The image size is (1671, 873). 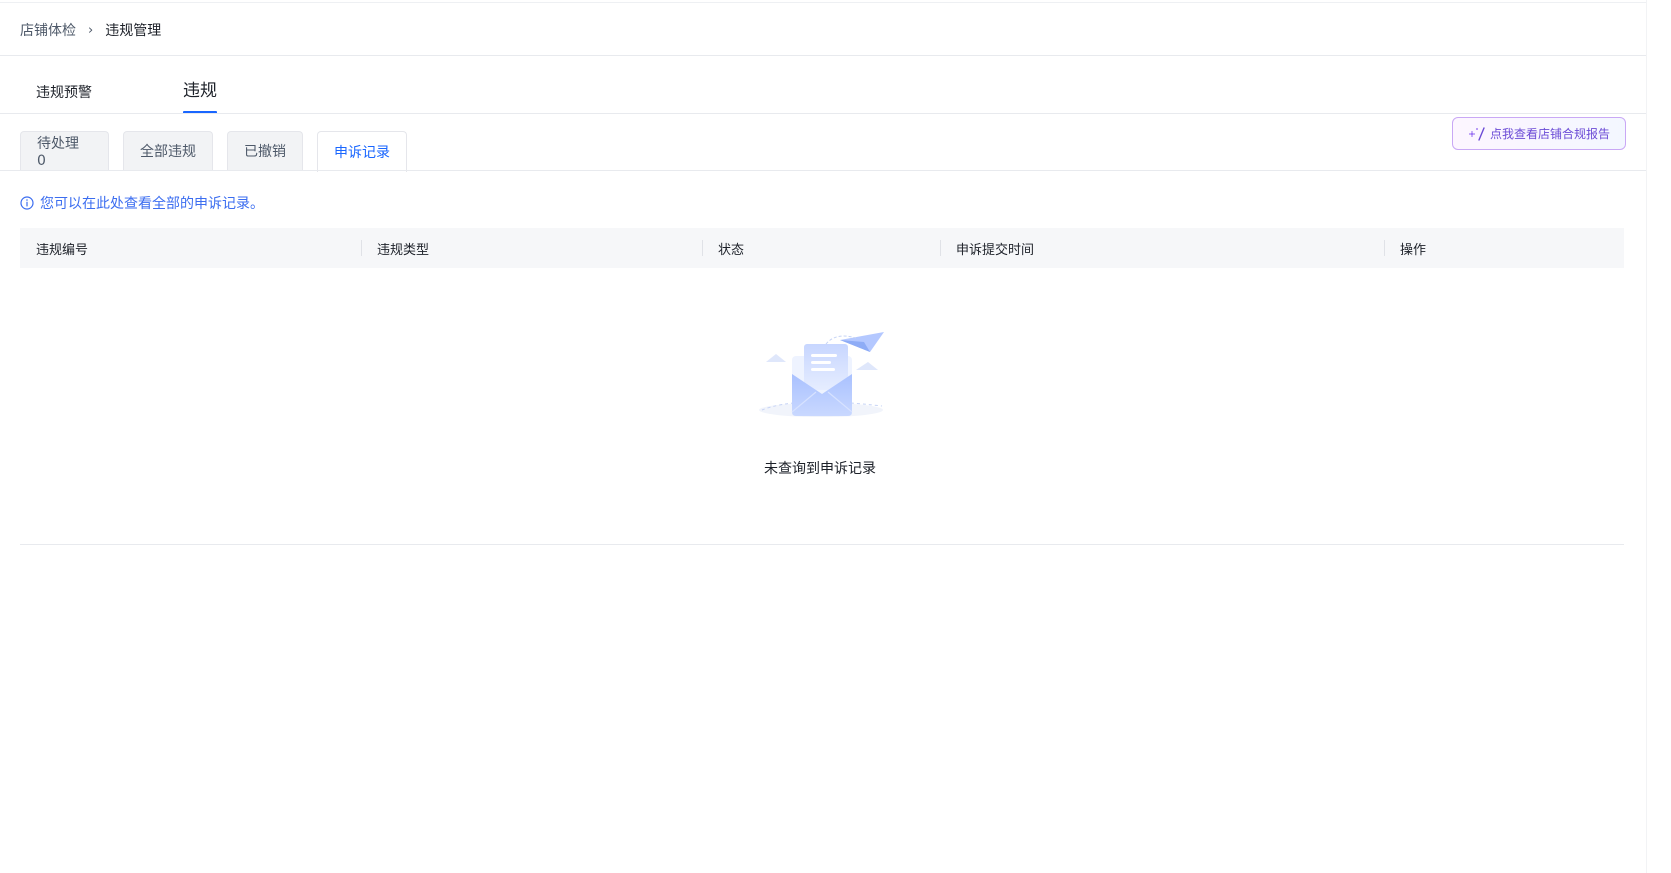 I want to click on report-button-label: 点我查看店铺合规报告, so click(x=1549, y=134).